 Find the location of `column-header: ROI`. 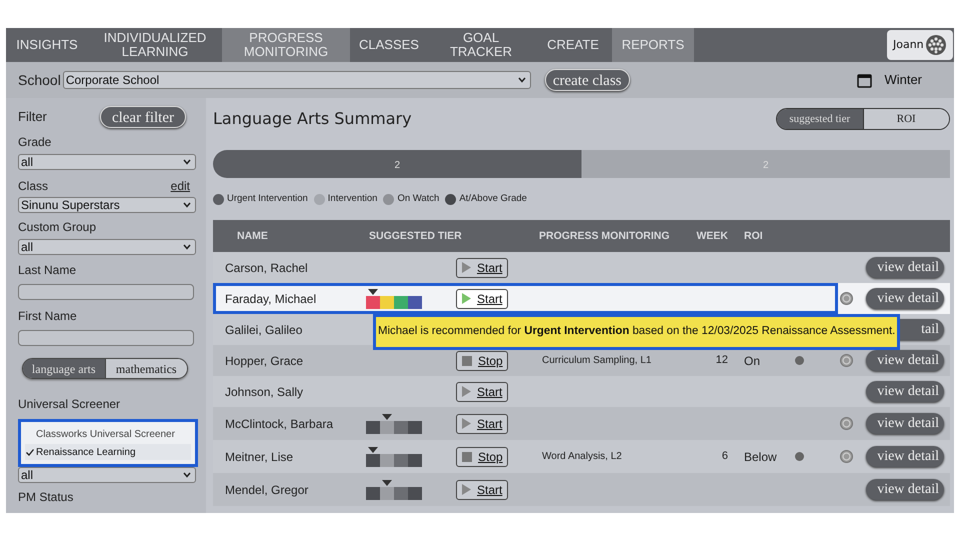

column-header: ROI is located at coordinates (753, 236).